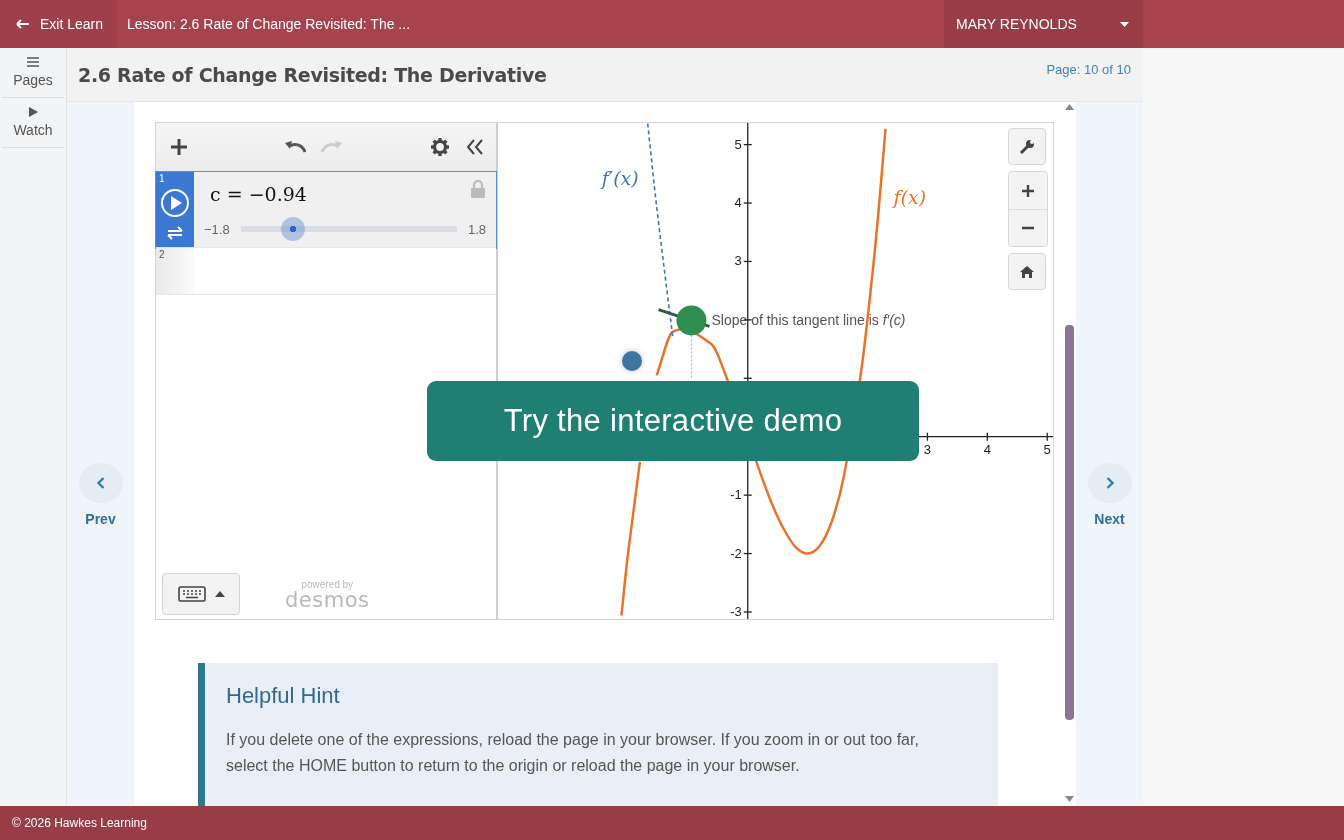 Image resolution: width=1344 pixels, height=840 pixels. Describe the element at coordinates (162, 178) in the screenshot. I see `expression-number: 1` at that location.